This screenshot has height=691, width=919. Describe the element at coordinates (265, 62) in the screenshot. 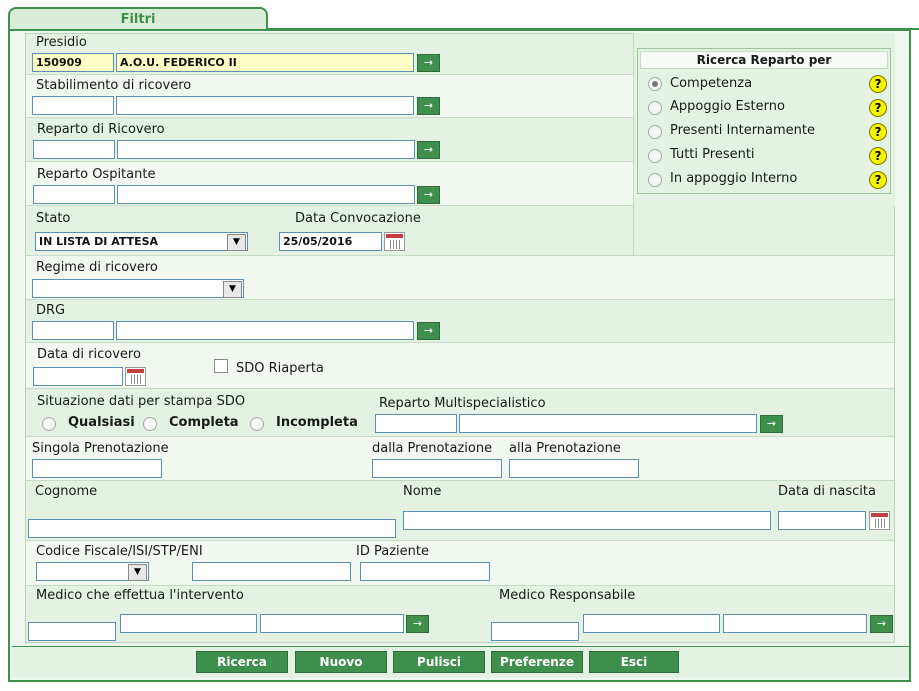

I see `presidio-name-field: A.O.U. FEDERICO II` at that location.